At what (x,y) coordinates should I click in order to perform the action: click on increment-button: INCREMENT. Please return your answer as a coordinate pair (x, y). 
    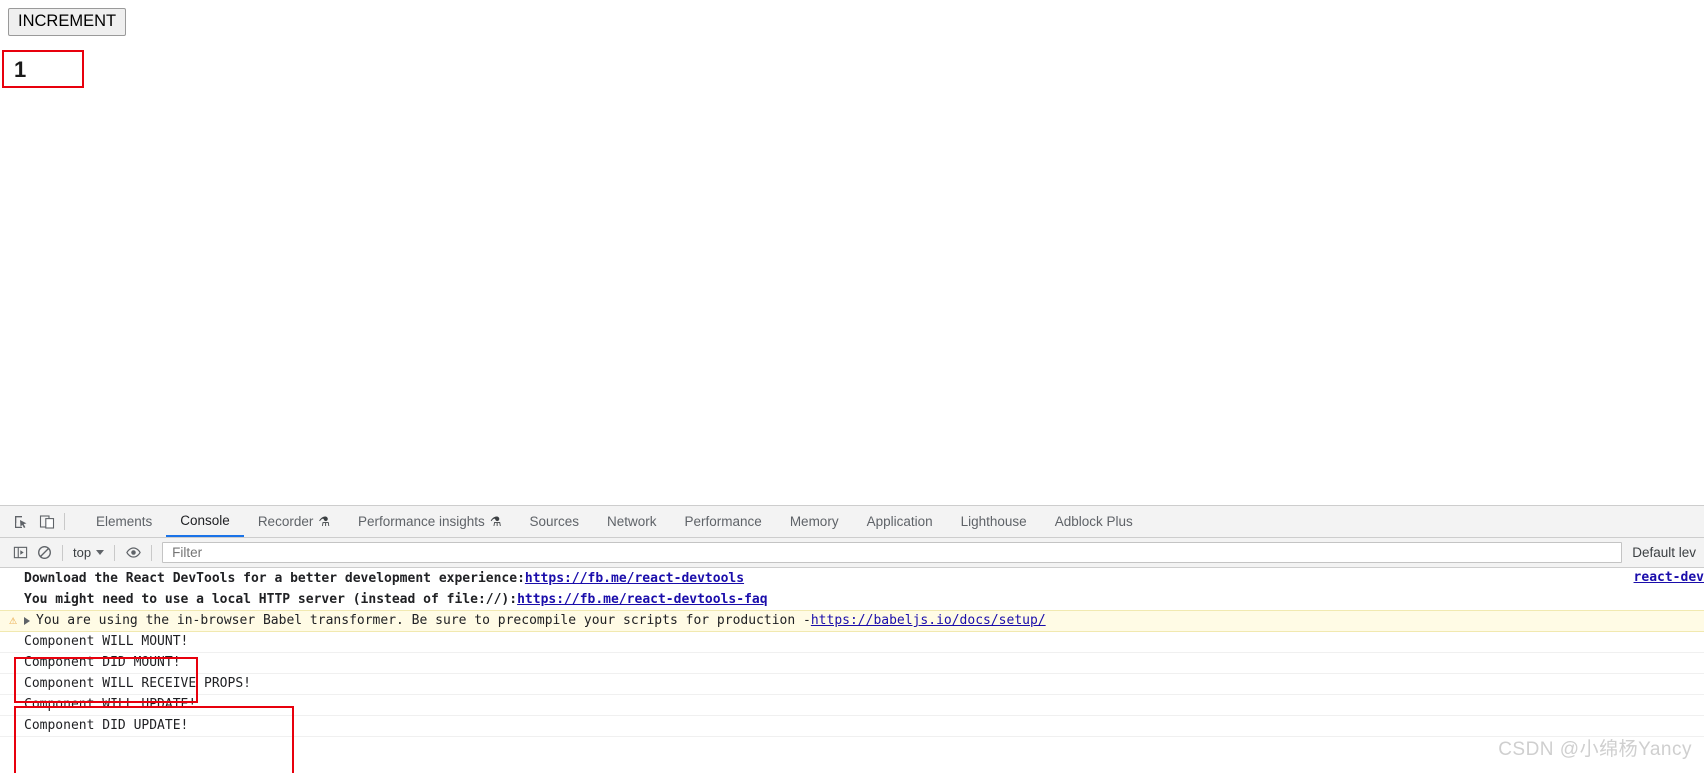
    Looking at the image, I should click on (67, 22).